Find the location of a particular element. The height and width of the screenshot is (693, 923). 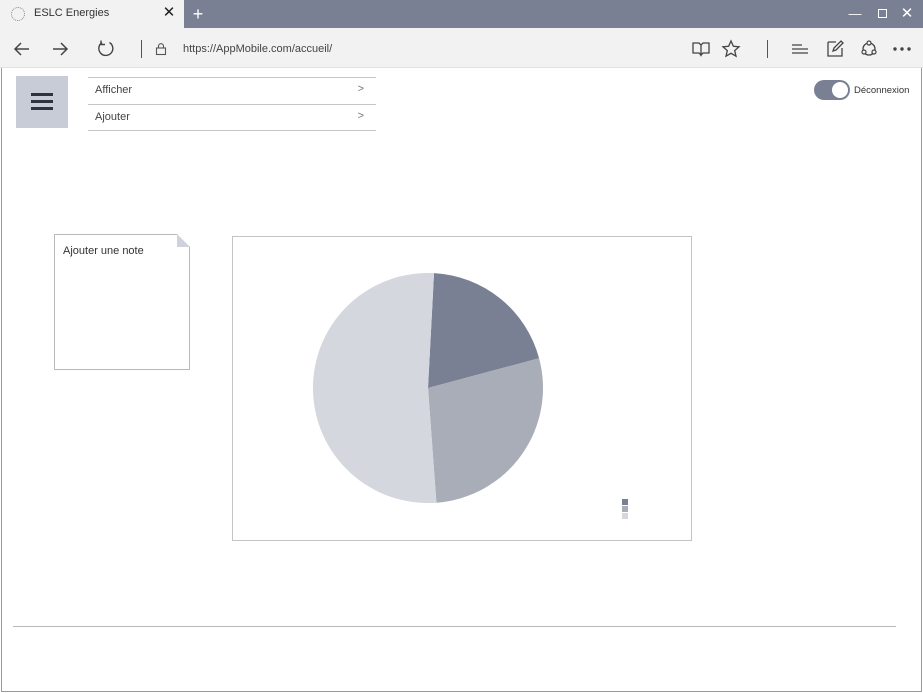

logout-toggle is located at coordinates (832, 90).